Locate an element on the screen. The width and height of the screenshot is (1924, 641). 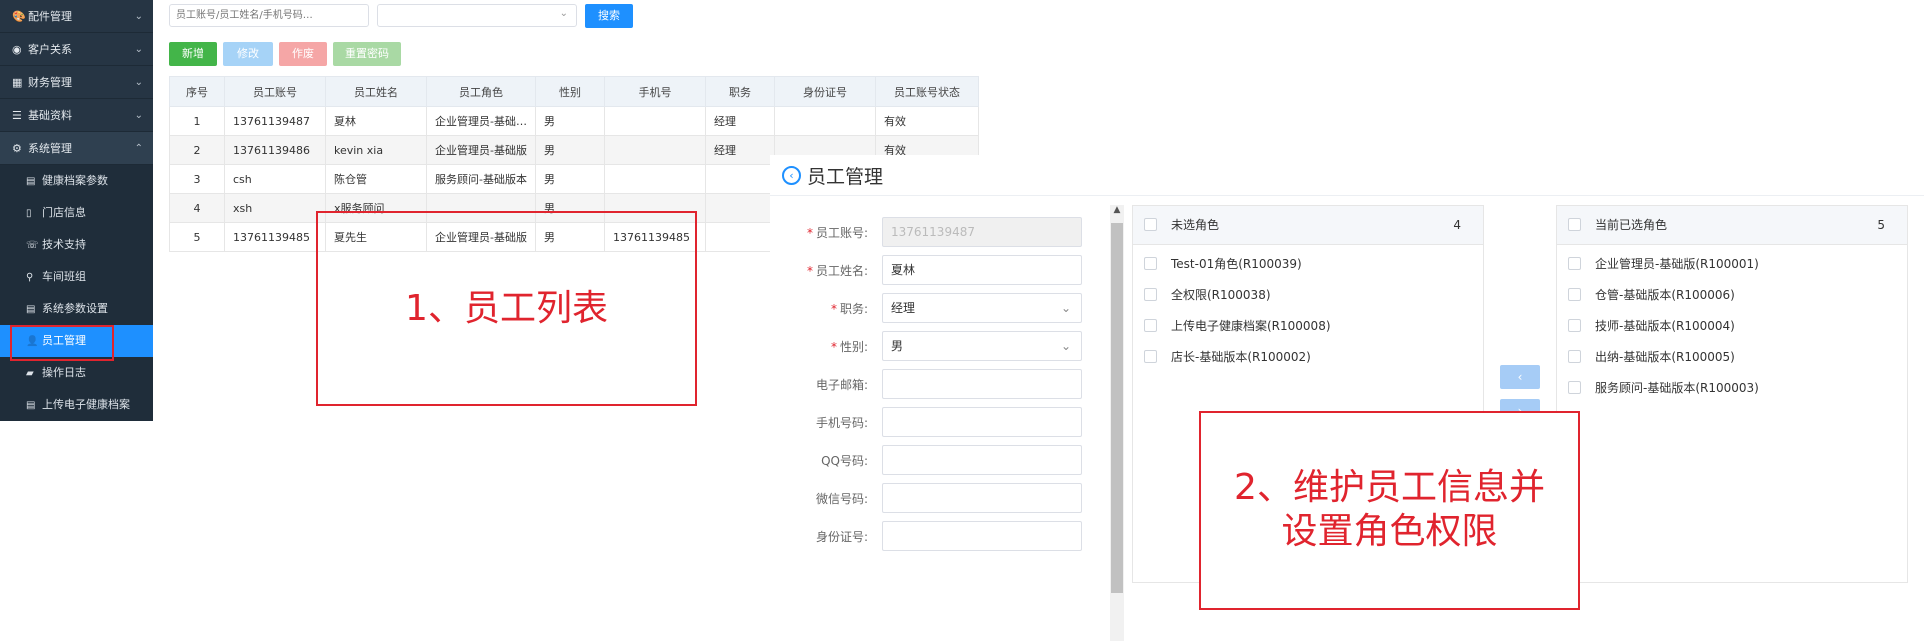
field-label-text: 电子邮箱: is located at coordinates (841, 385).